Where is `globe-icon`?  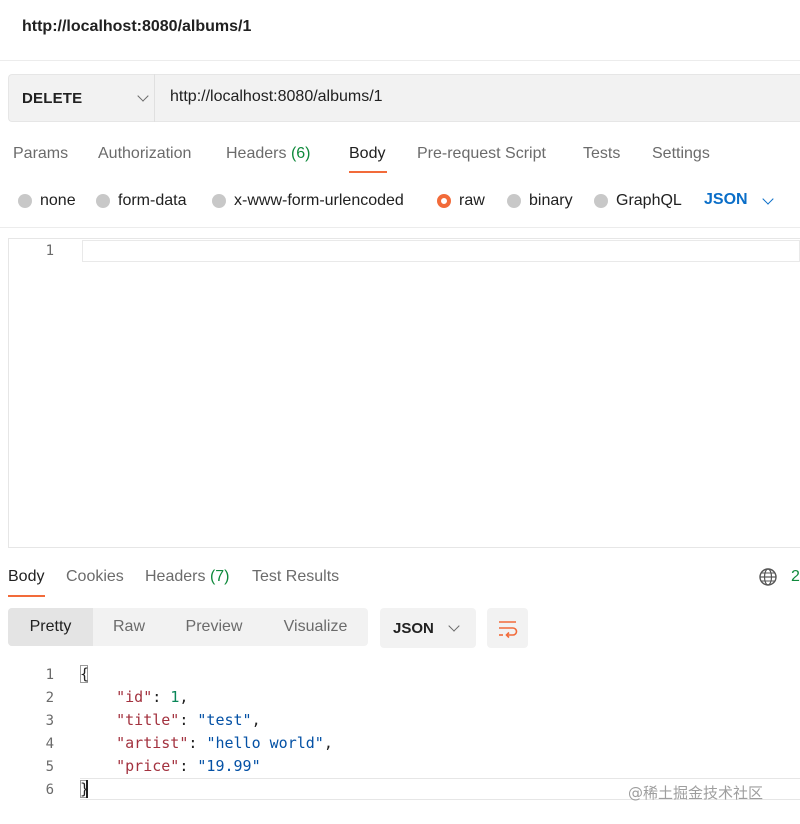 globe-icon is located at coordinates (768, 577).